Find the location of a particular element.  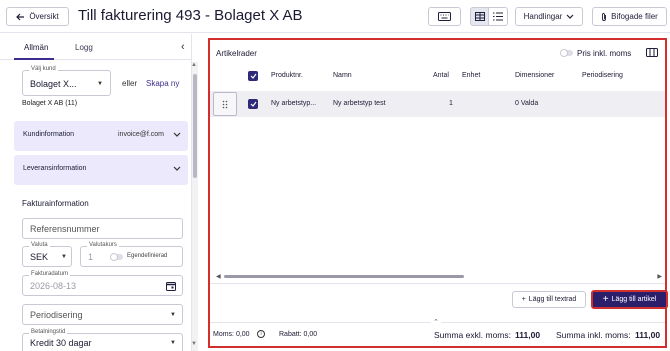

sum-excl-vat-value: 111,00 is located at coordinates (528, 335).